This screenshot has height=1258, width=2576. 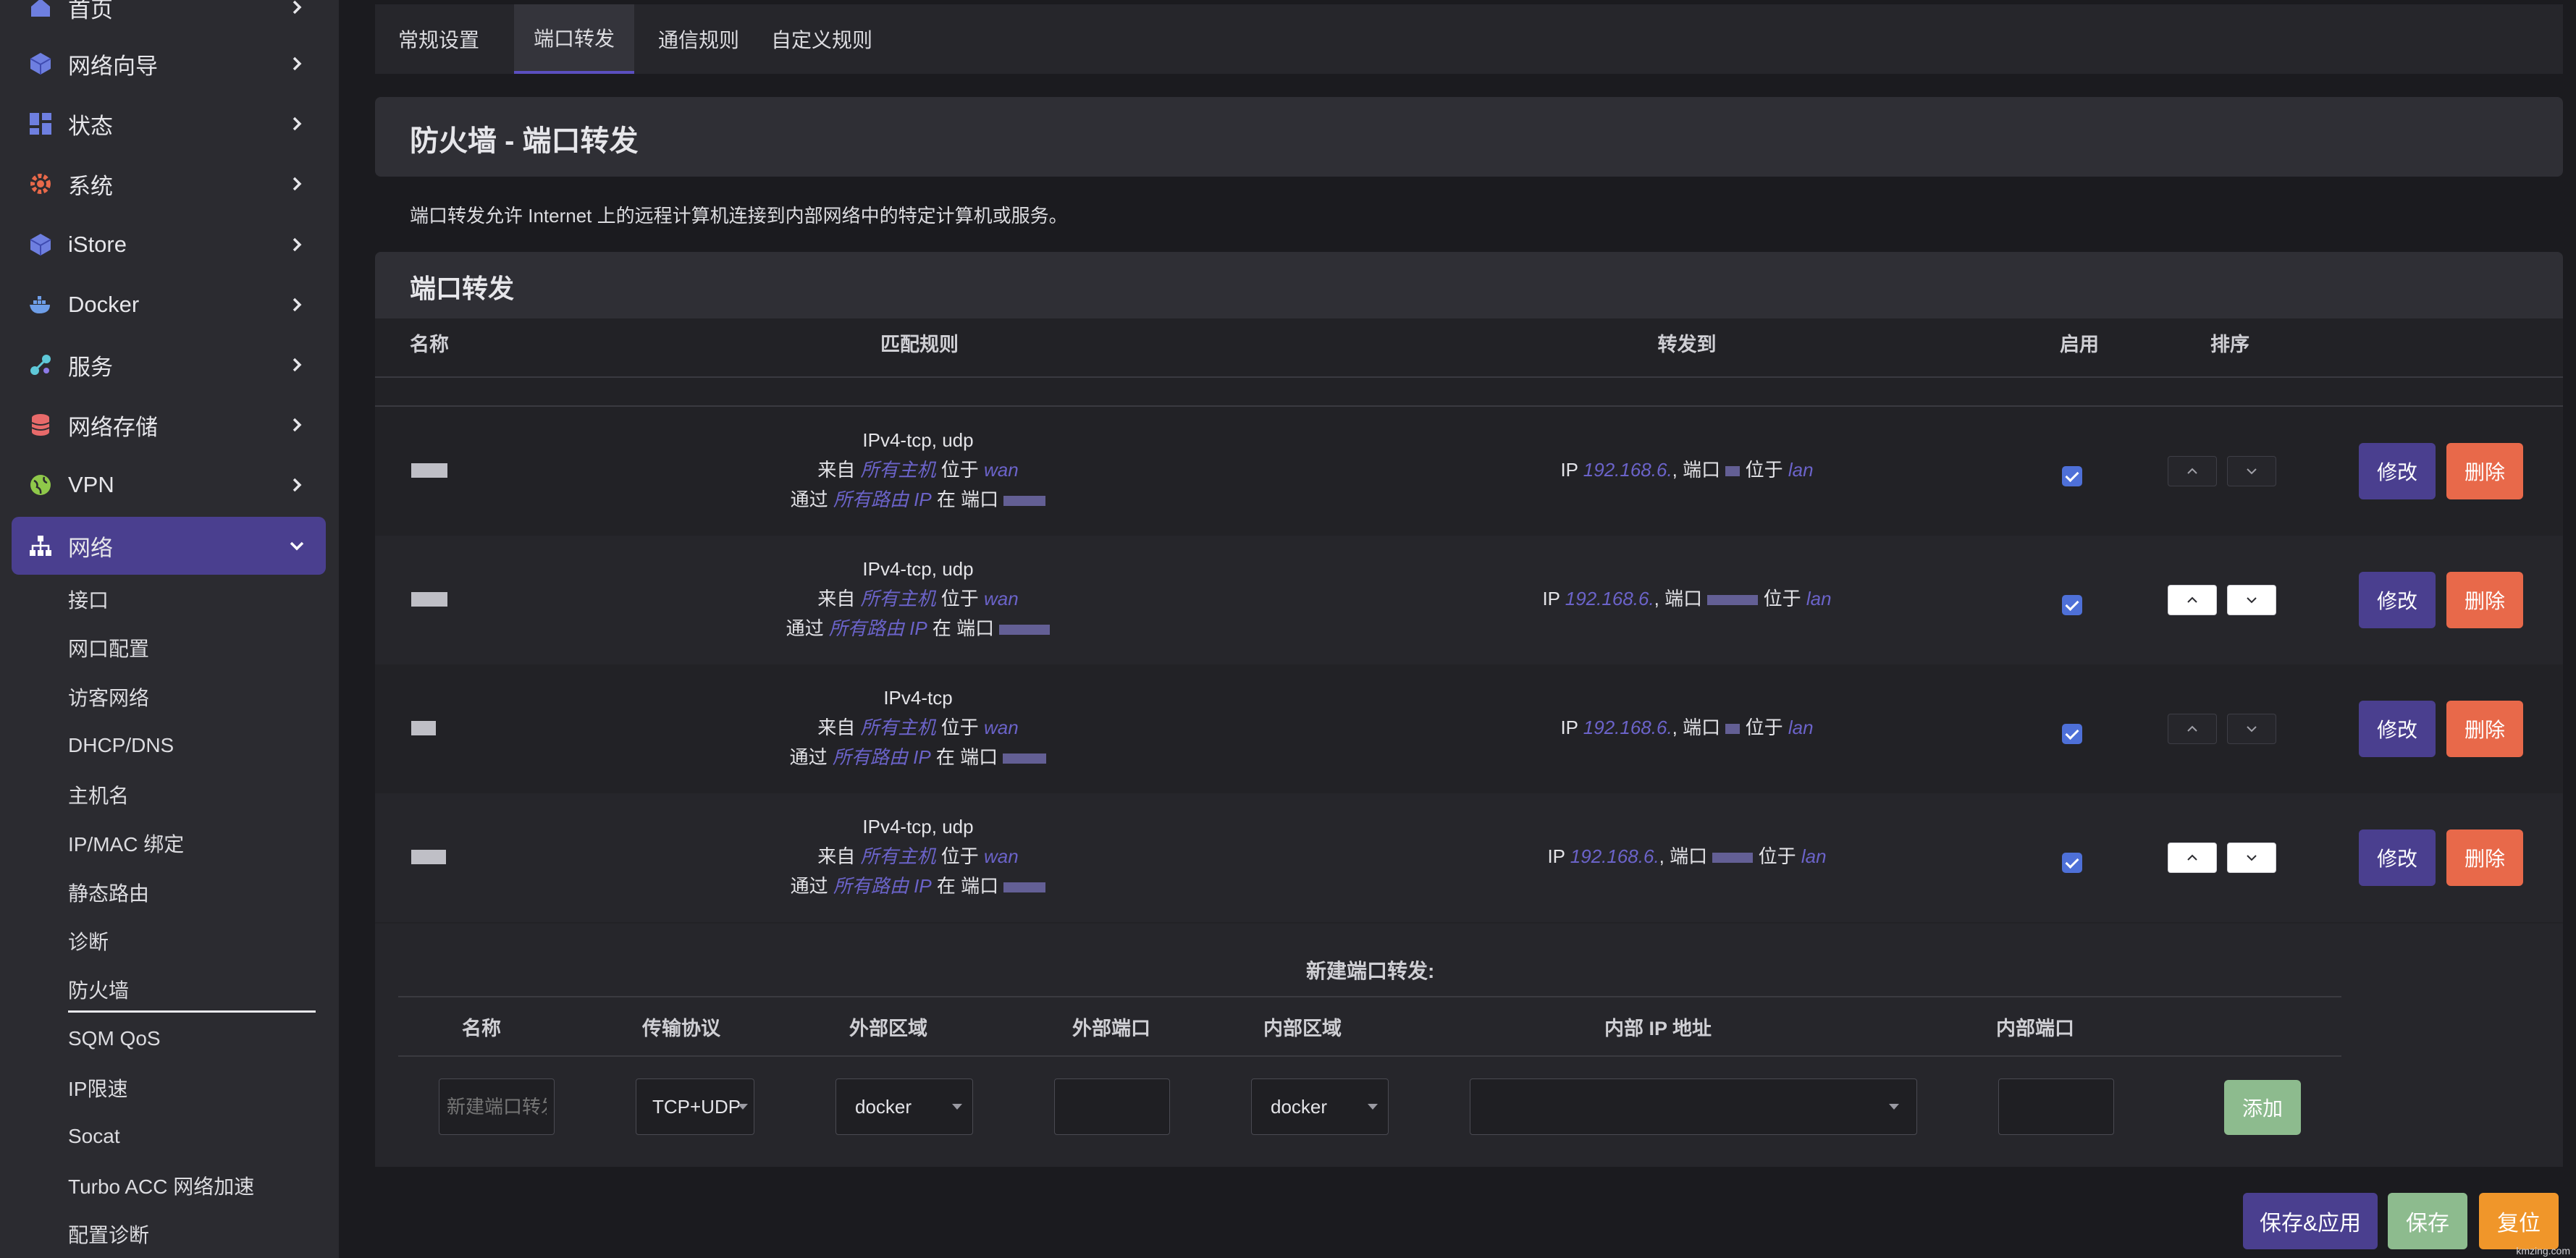 What do you see at coordinates (695, 1106) in the screenshot?
I see `protocol-select: TCP+UDP` at bounding box center [695, 1106].